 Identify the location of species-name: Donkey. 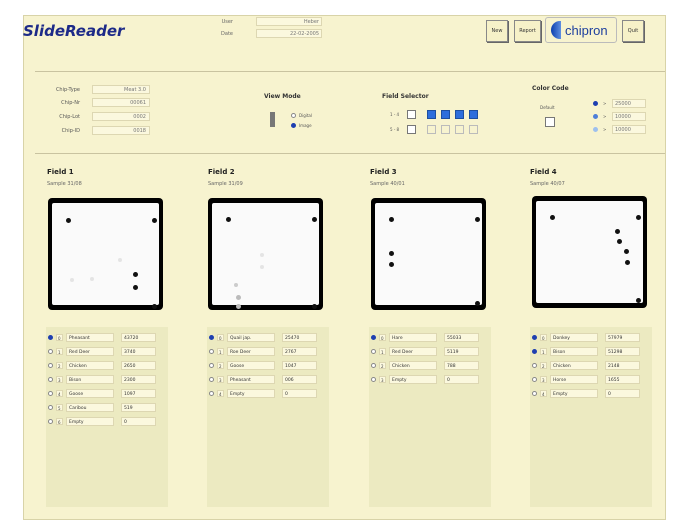
(574, 337).